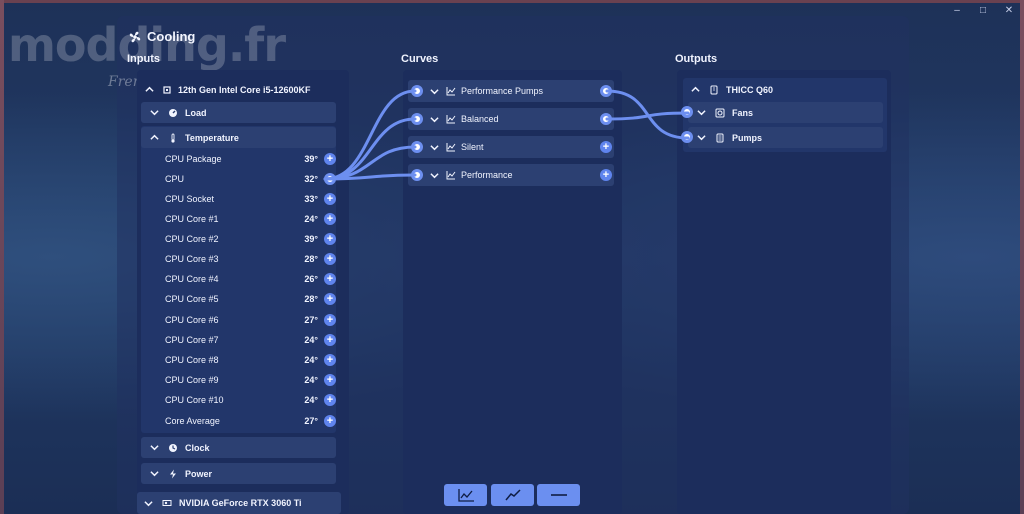 This screenshot has height=514, width=1024. I want to click on curve-row: Performance Pumps, so click(511, 91).